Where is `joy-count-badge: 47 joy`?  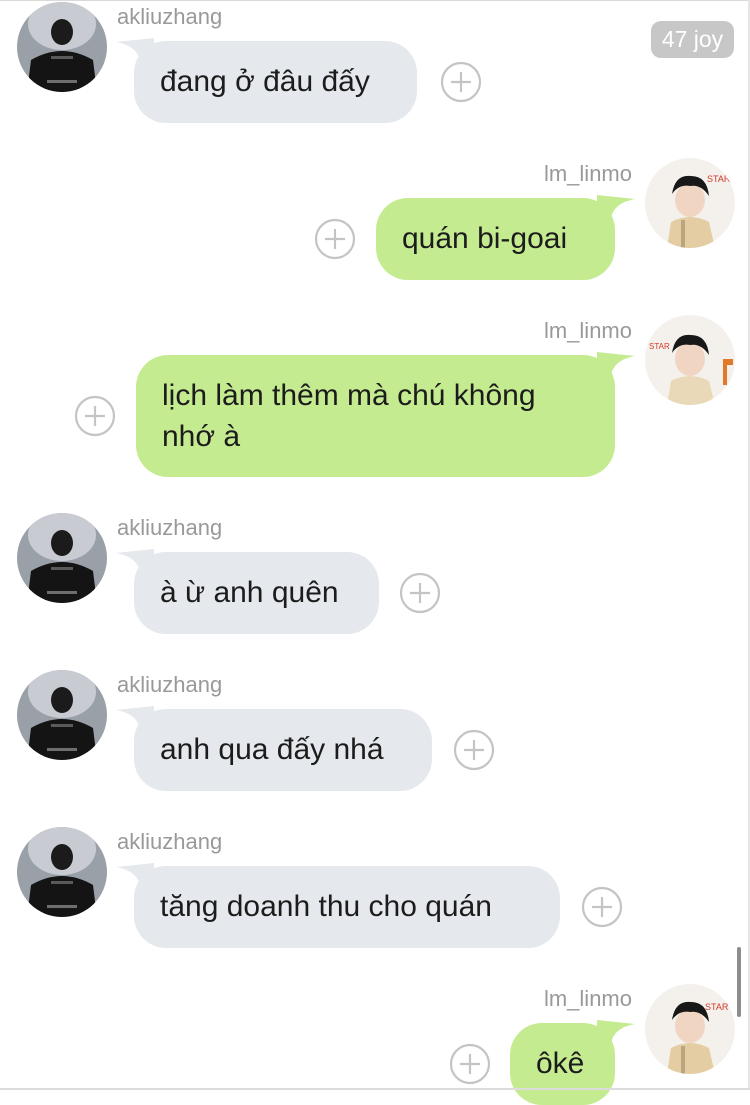 joy-count-badge: 47 joy is located at coordinates (692, 39).